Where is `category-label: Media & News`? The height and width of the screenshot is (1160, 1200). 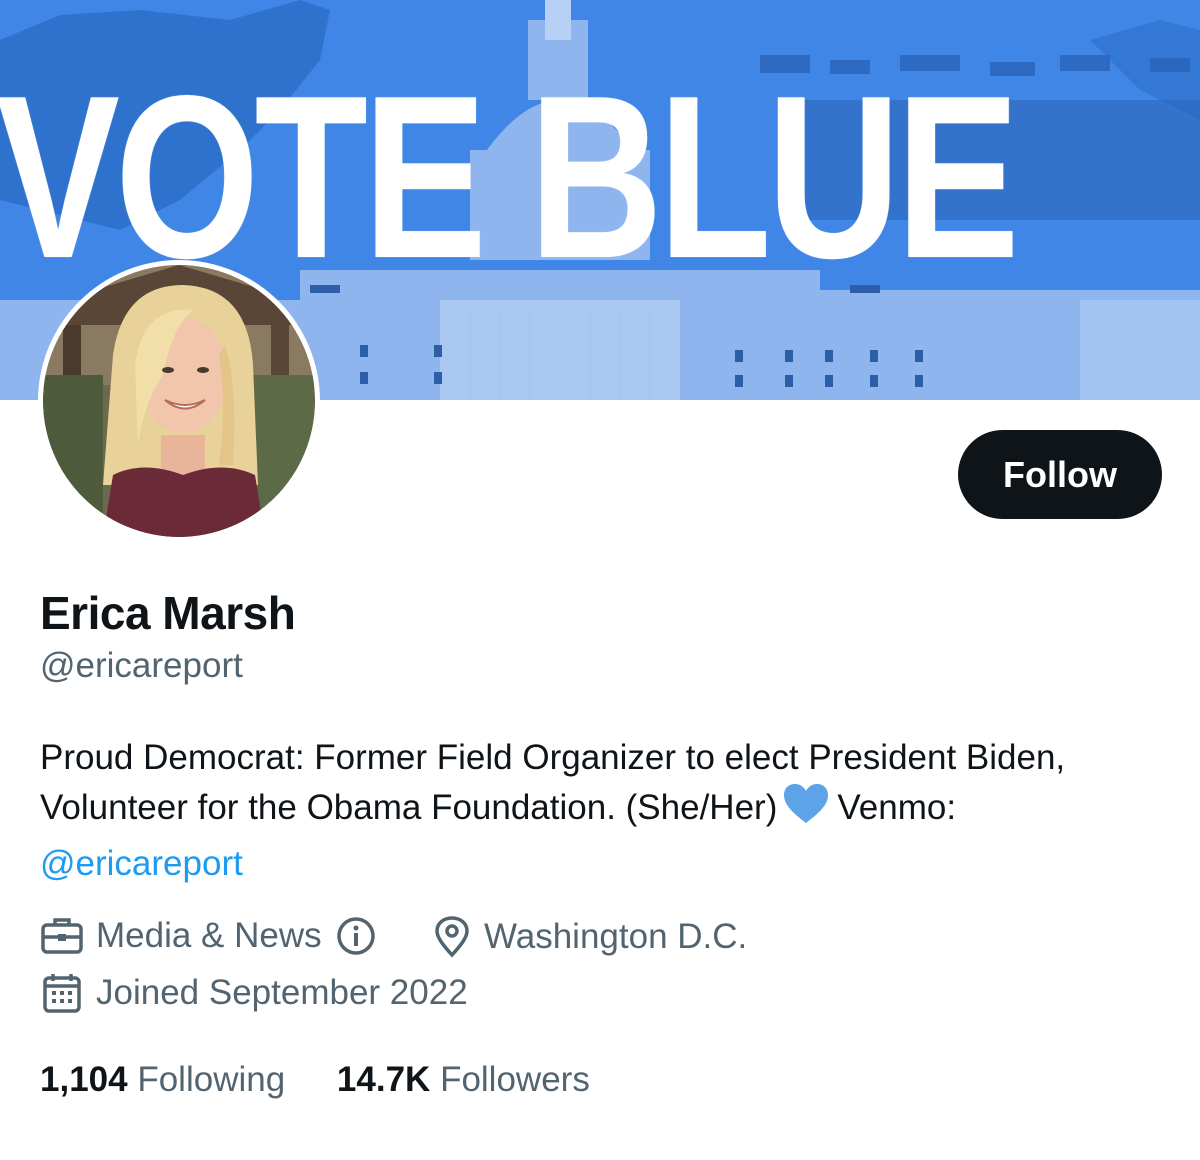
category-label: Media & News is located at coordinates (209, 935).